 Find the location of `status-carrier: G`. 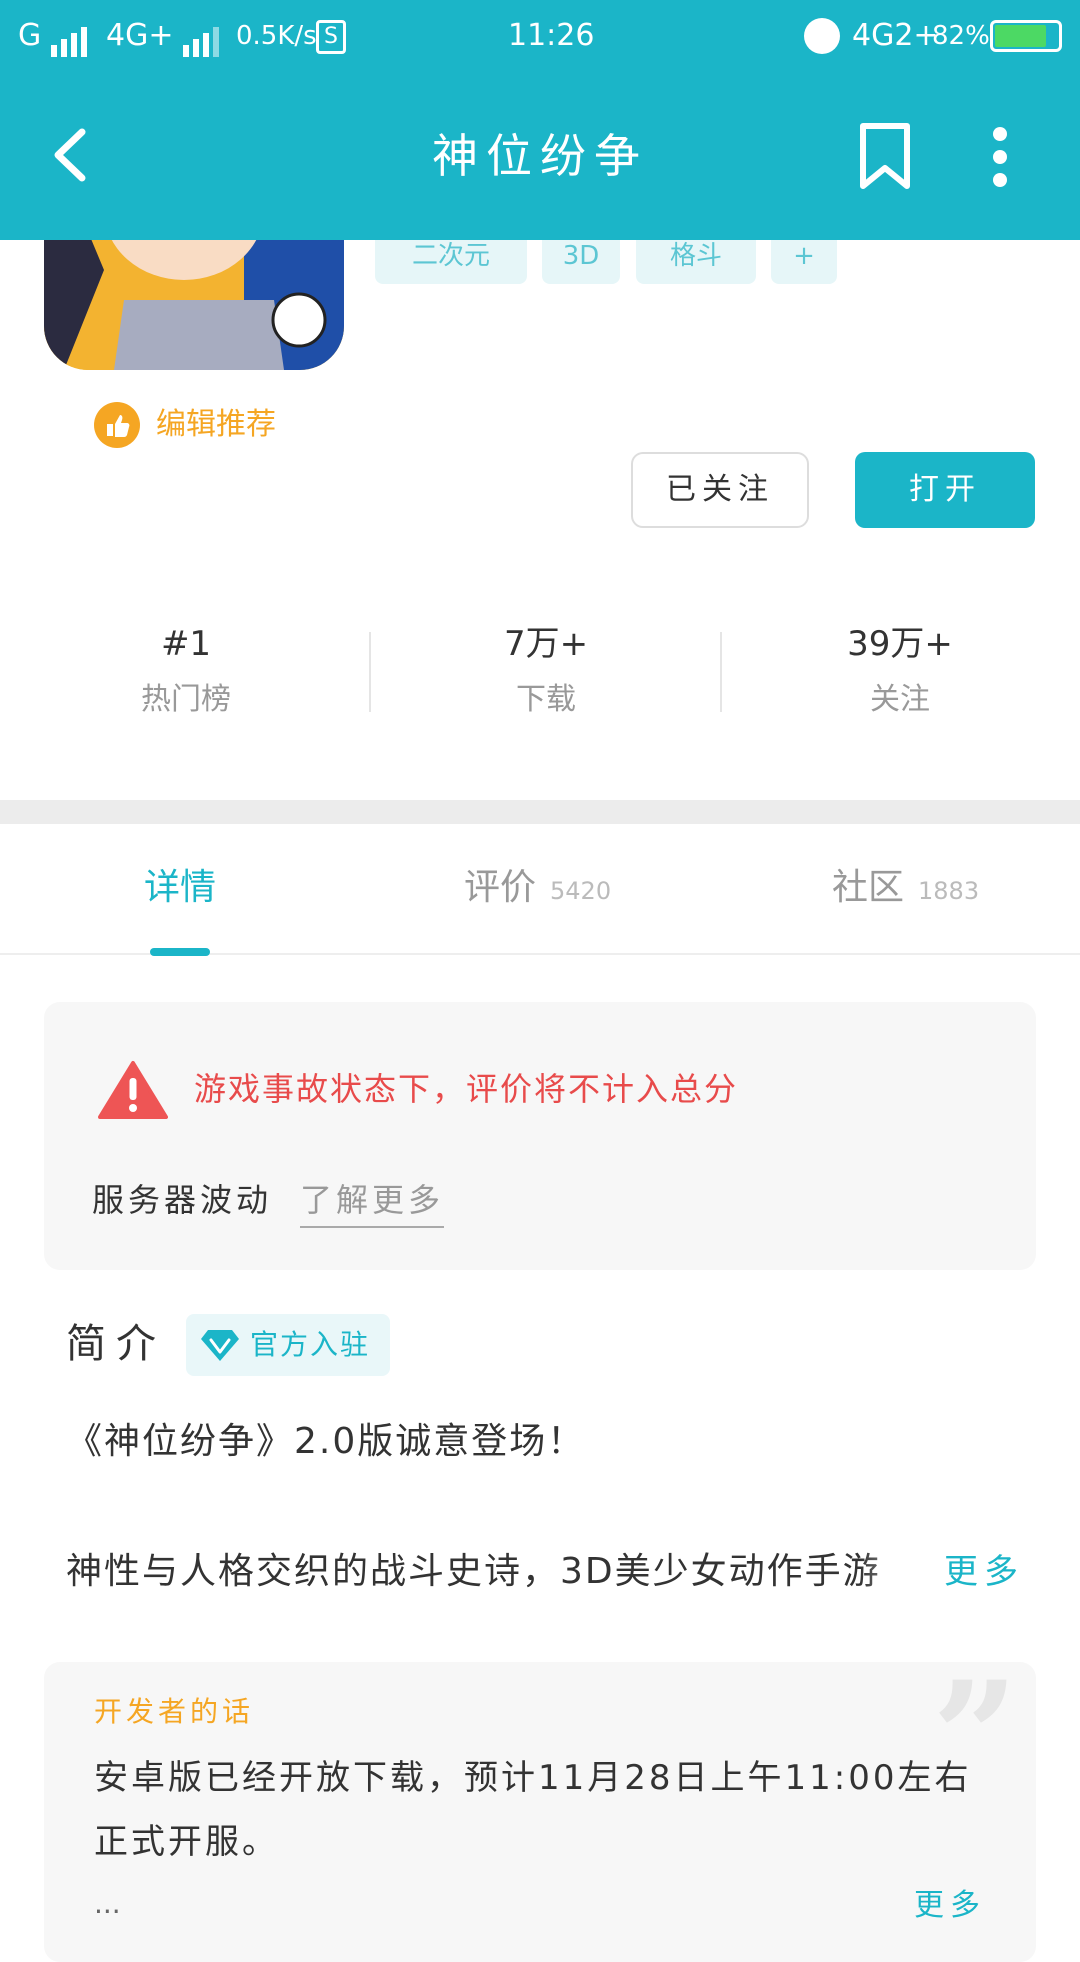

status-carrier: G is located at coordinates (54, 36).